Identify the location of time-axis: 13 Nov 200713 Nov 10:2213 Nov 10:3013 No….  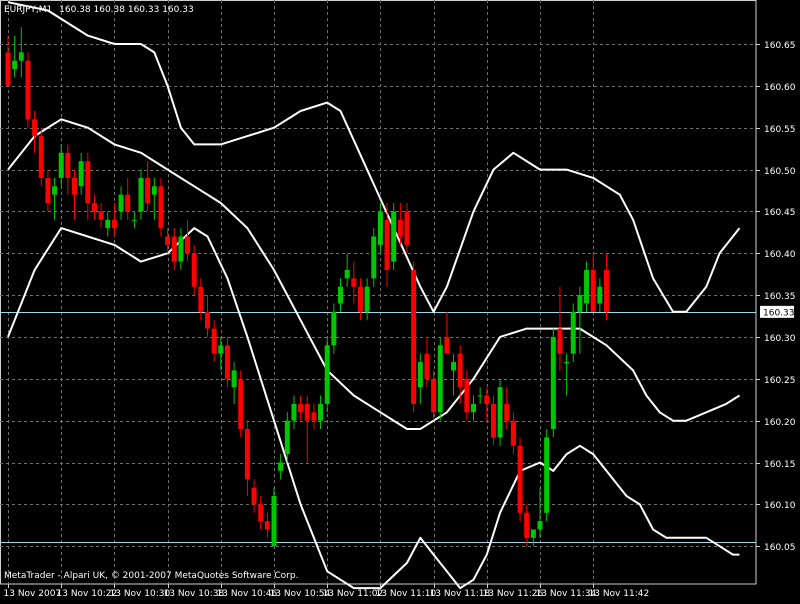
(327, 591).